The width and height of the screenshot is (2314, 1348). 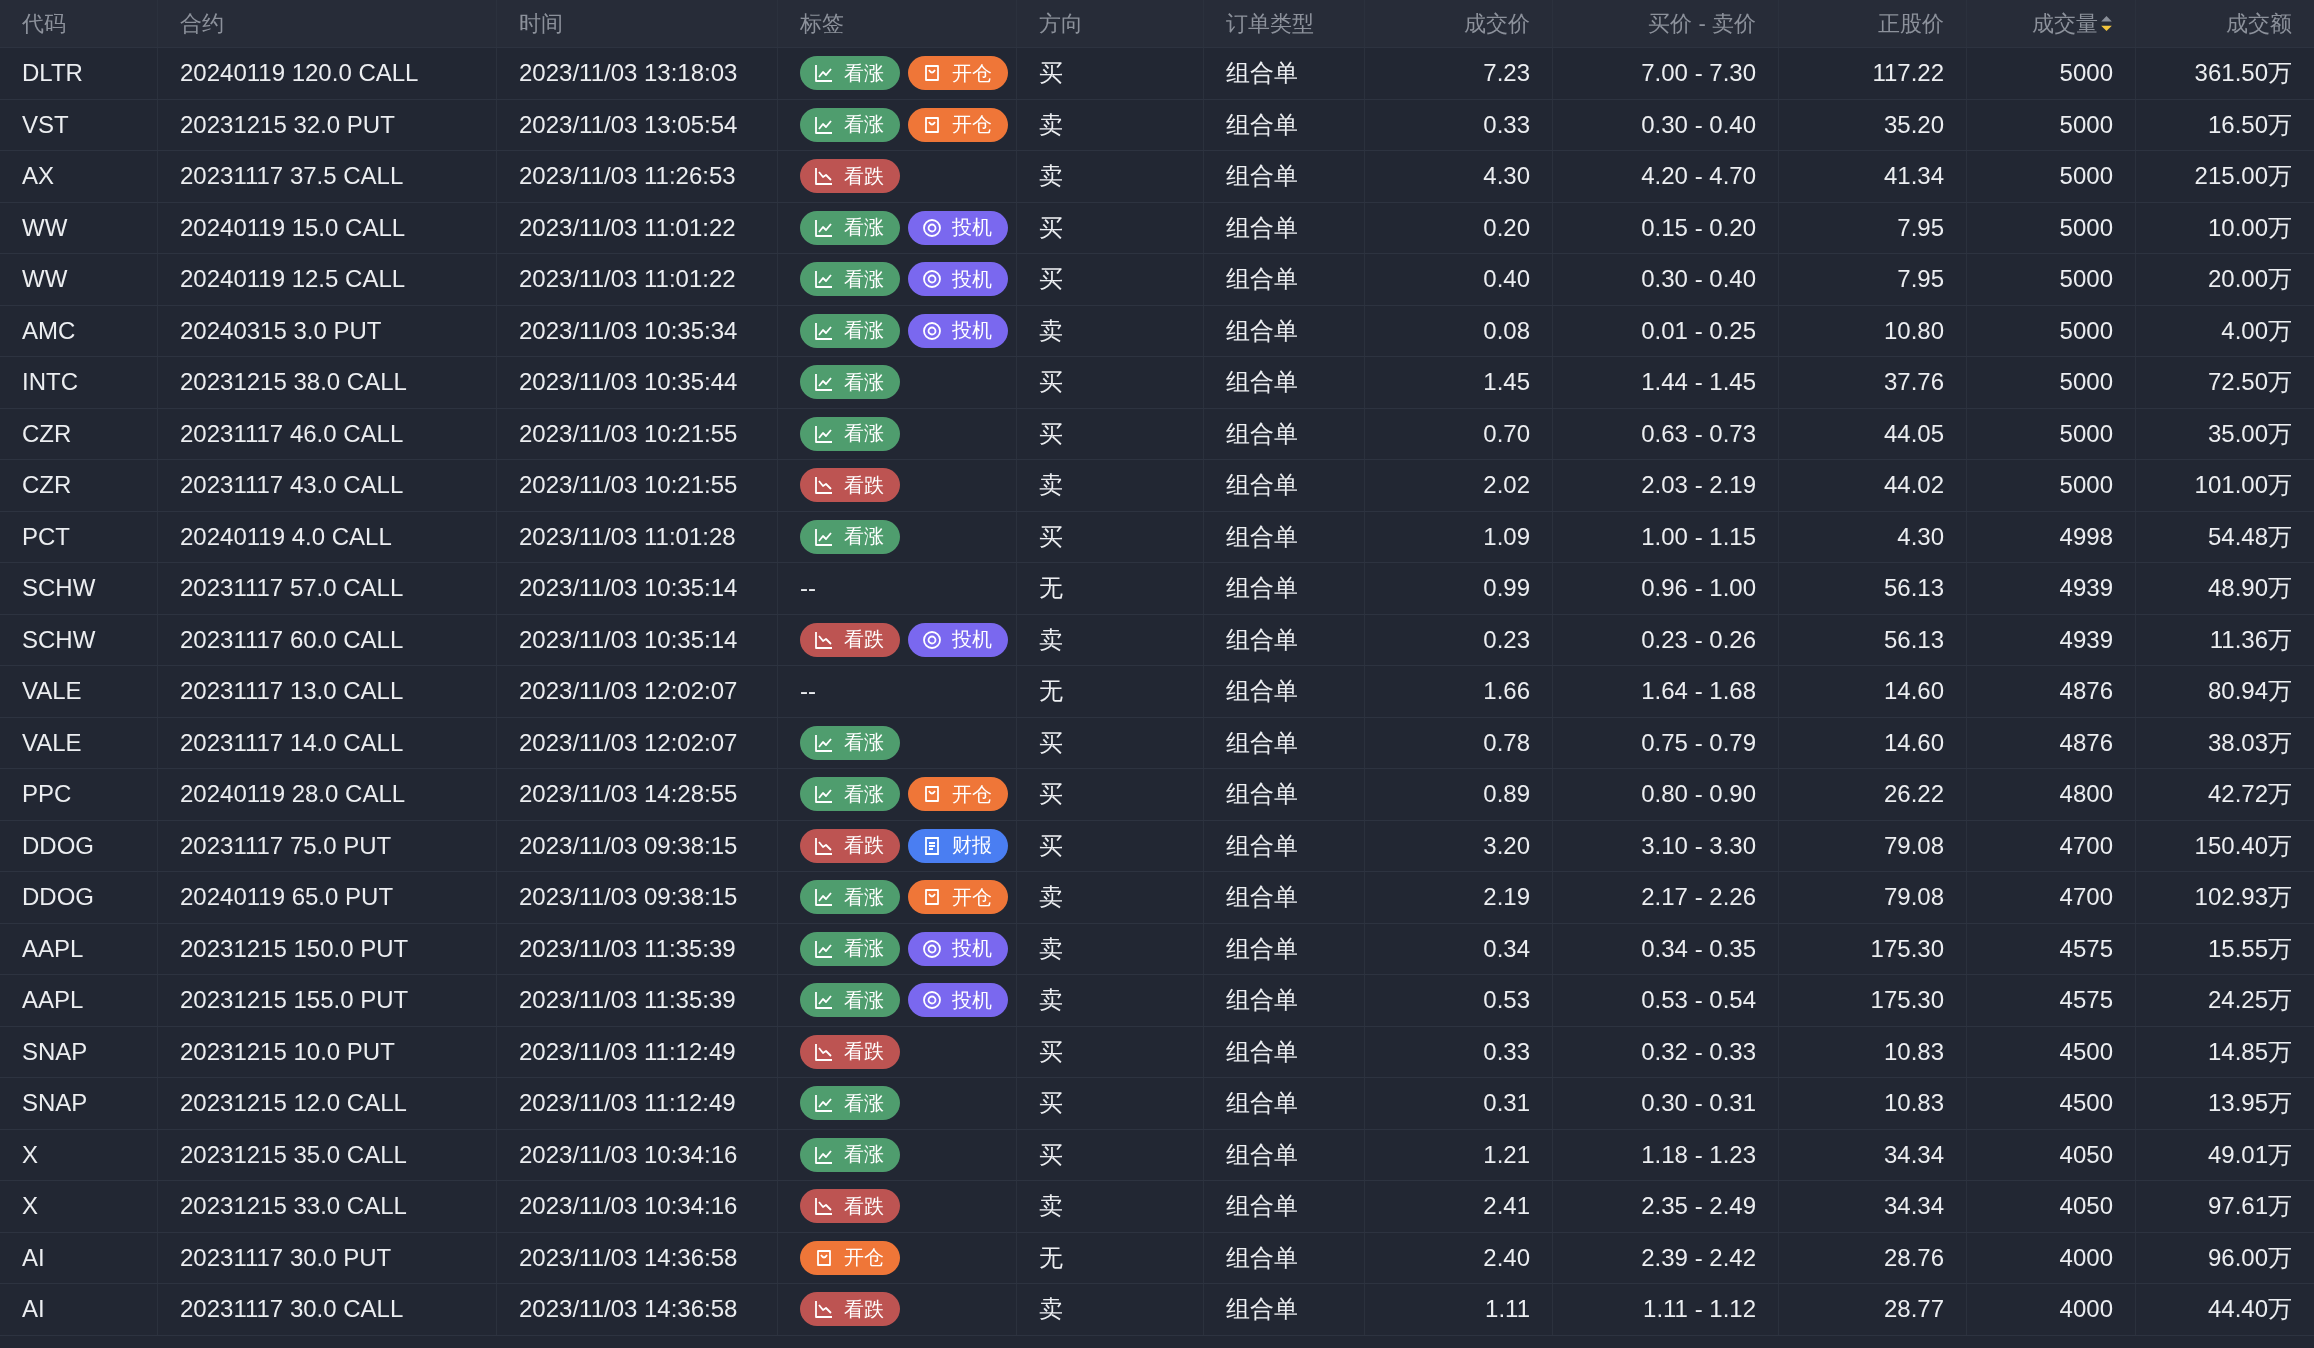 I want to click on bid-ask-cell: 0.34 - 0.35, so click(x=1698, y=948).